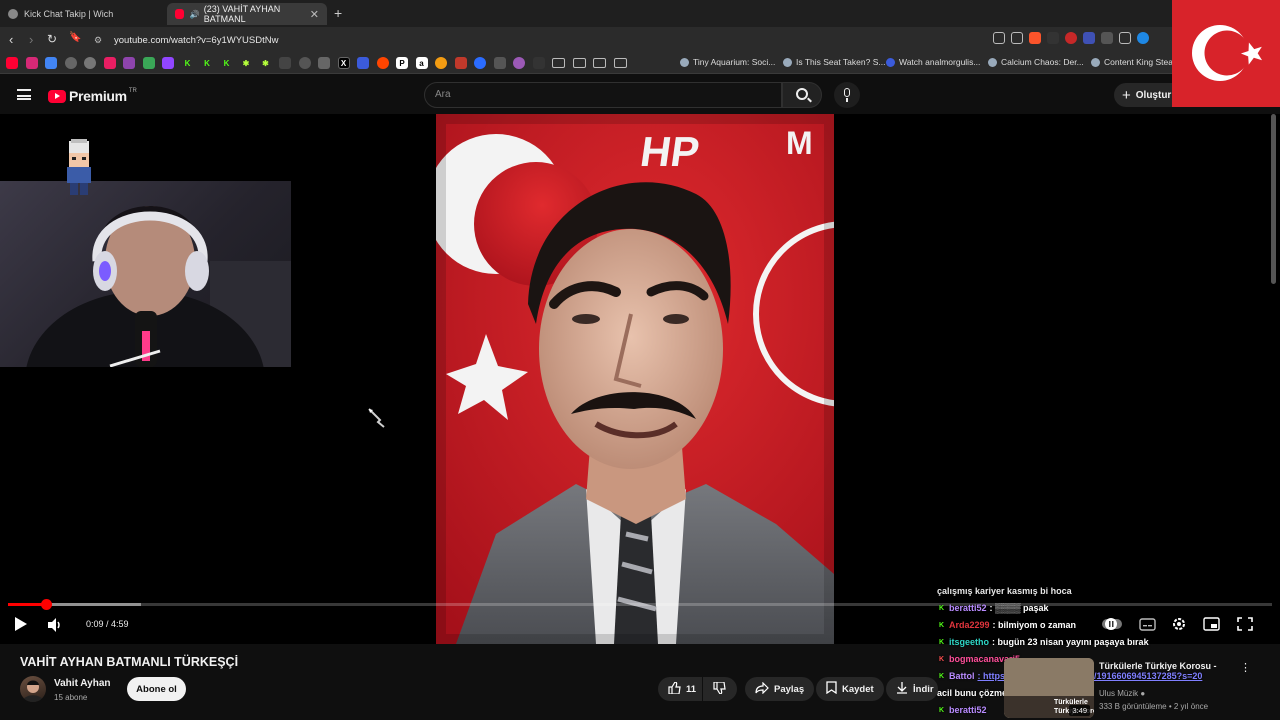 This screenshot has width=1280, height=720. Describe the element at coordinates (680, 689) in the screenshot. I see `like-button: 11` at that location.